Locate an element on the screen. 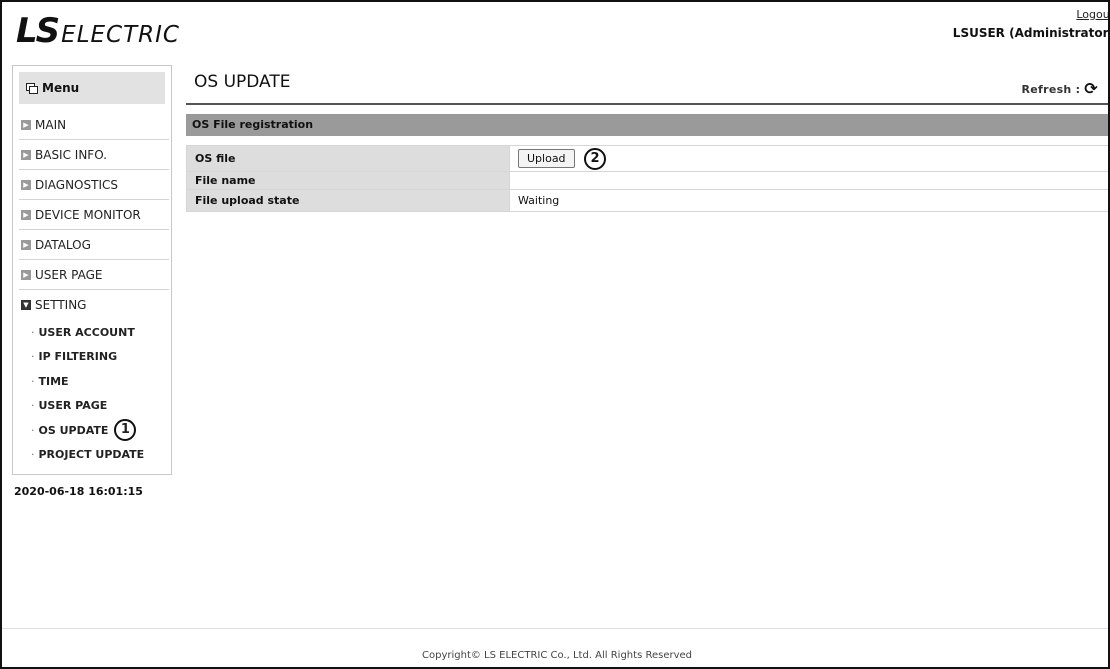 This screenshot has width=1110, height=669. sidebar-item-basic-info: ▶ BASIC INFO. is located at coordinates (94, 155).